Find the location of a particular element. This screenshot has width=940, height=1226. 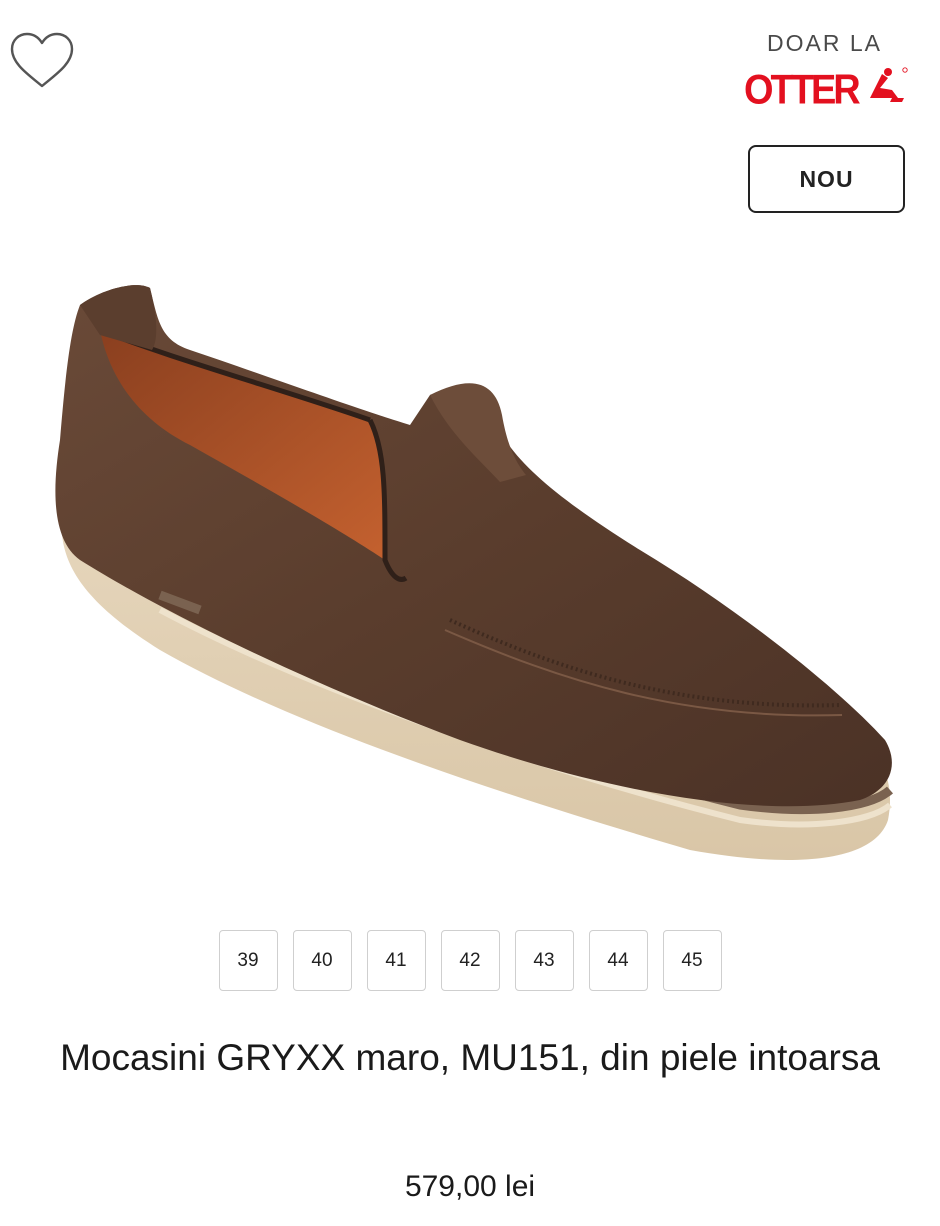

new-badge: NOU is located at coordinates (826, 179).